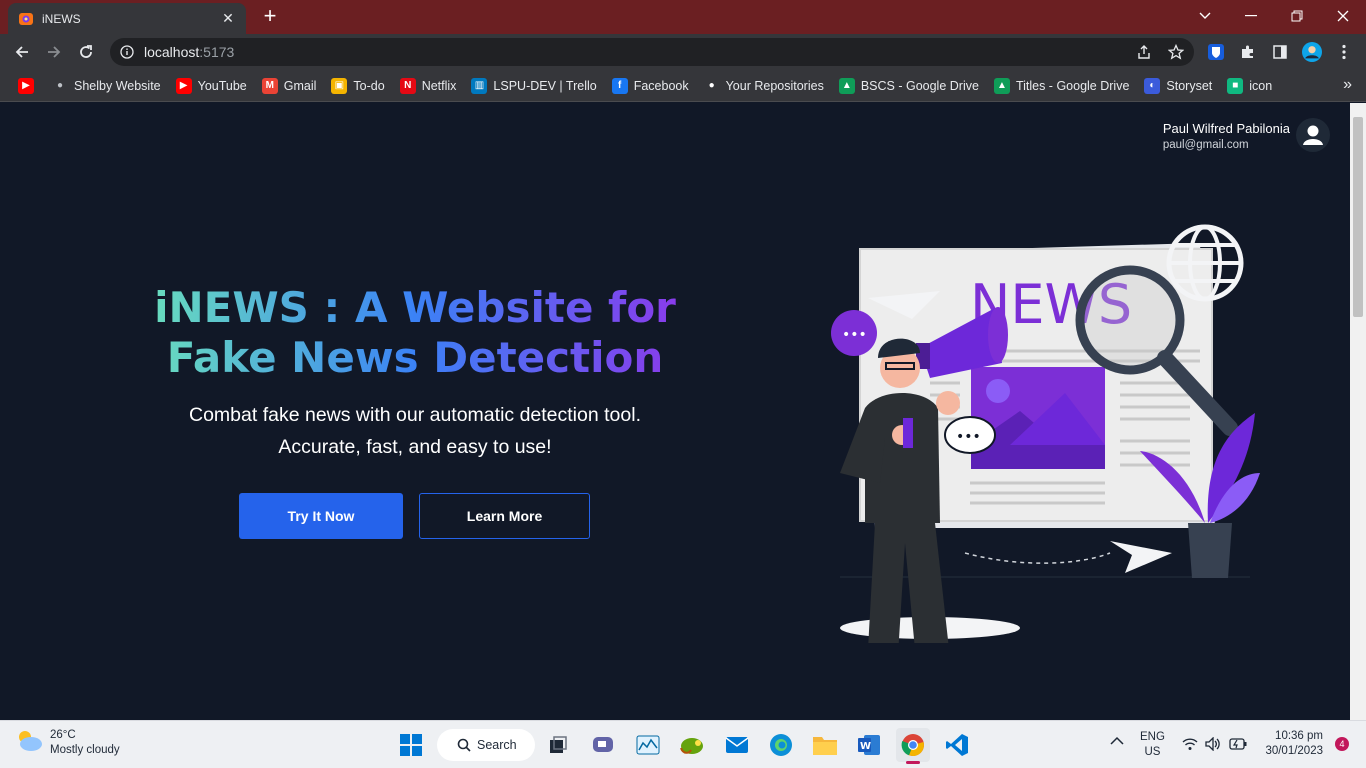 This screenshot has width=1366, height=768. Describe the element at coordinates (1347, 85) in the screenshot. I see `bookmarks-overflow-icon: »` at that location.